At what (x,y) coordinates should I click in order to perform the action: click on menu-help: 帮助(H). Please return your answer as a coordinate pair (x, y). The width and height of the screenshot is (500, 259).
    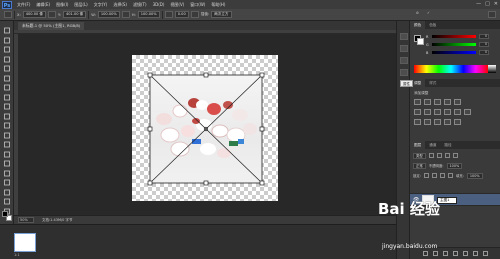
    Looking at the image, I should click on (218, 5).